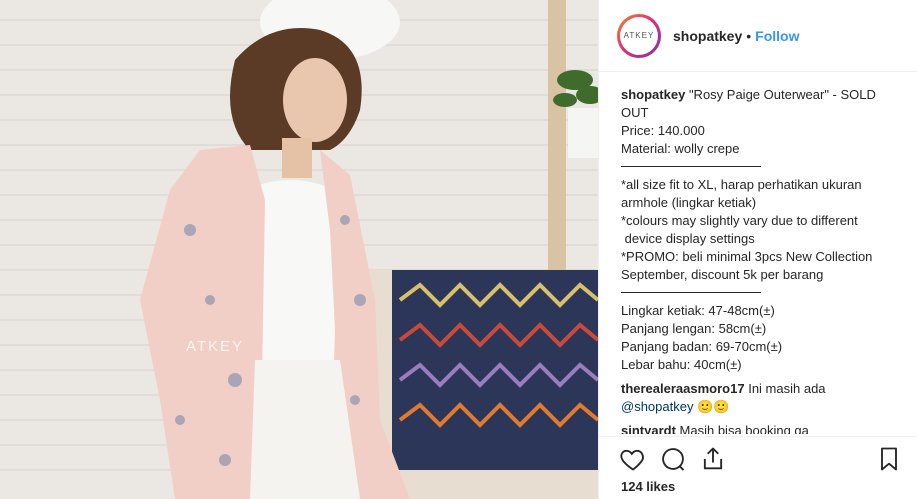 The height and width of the screenshot is (499, 917). I want to click on comment-mention: @shopatkey, so click(657, 406).